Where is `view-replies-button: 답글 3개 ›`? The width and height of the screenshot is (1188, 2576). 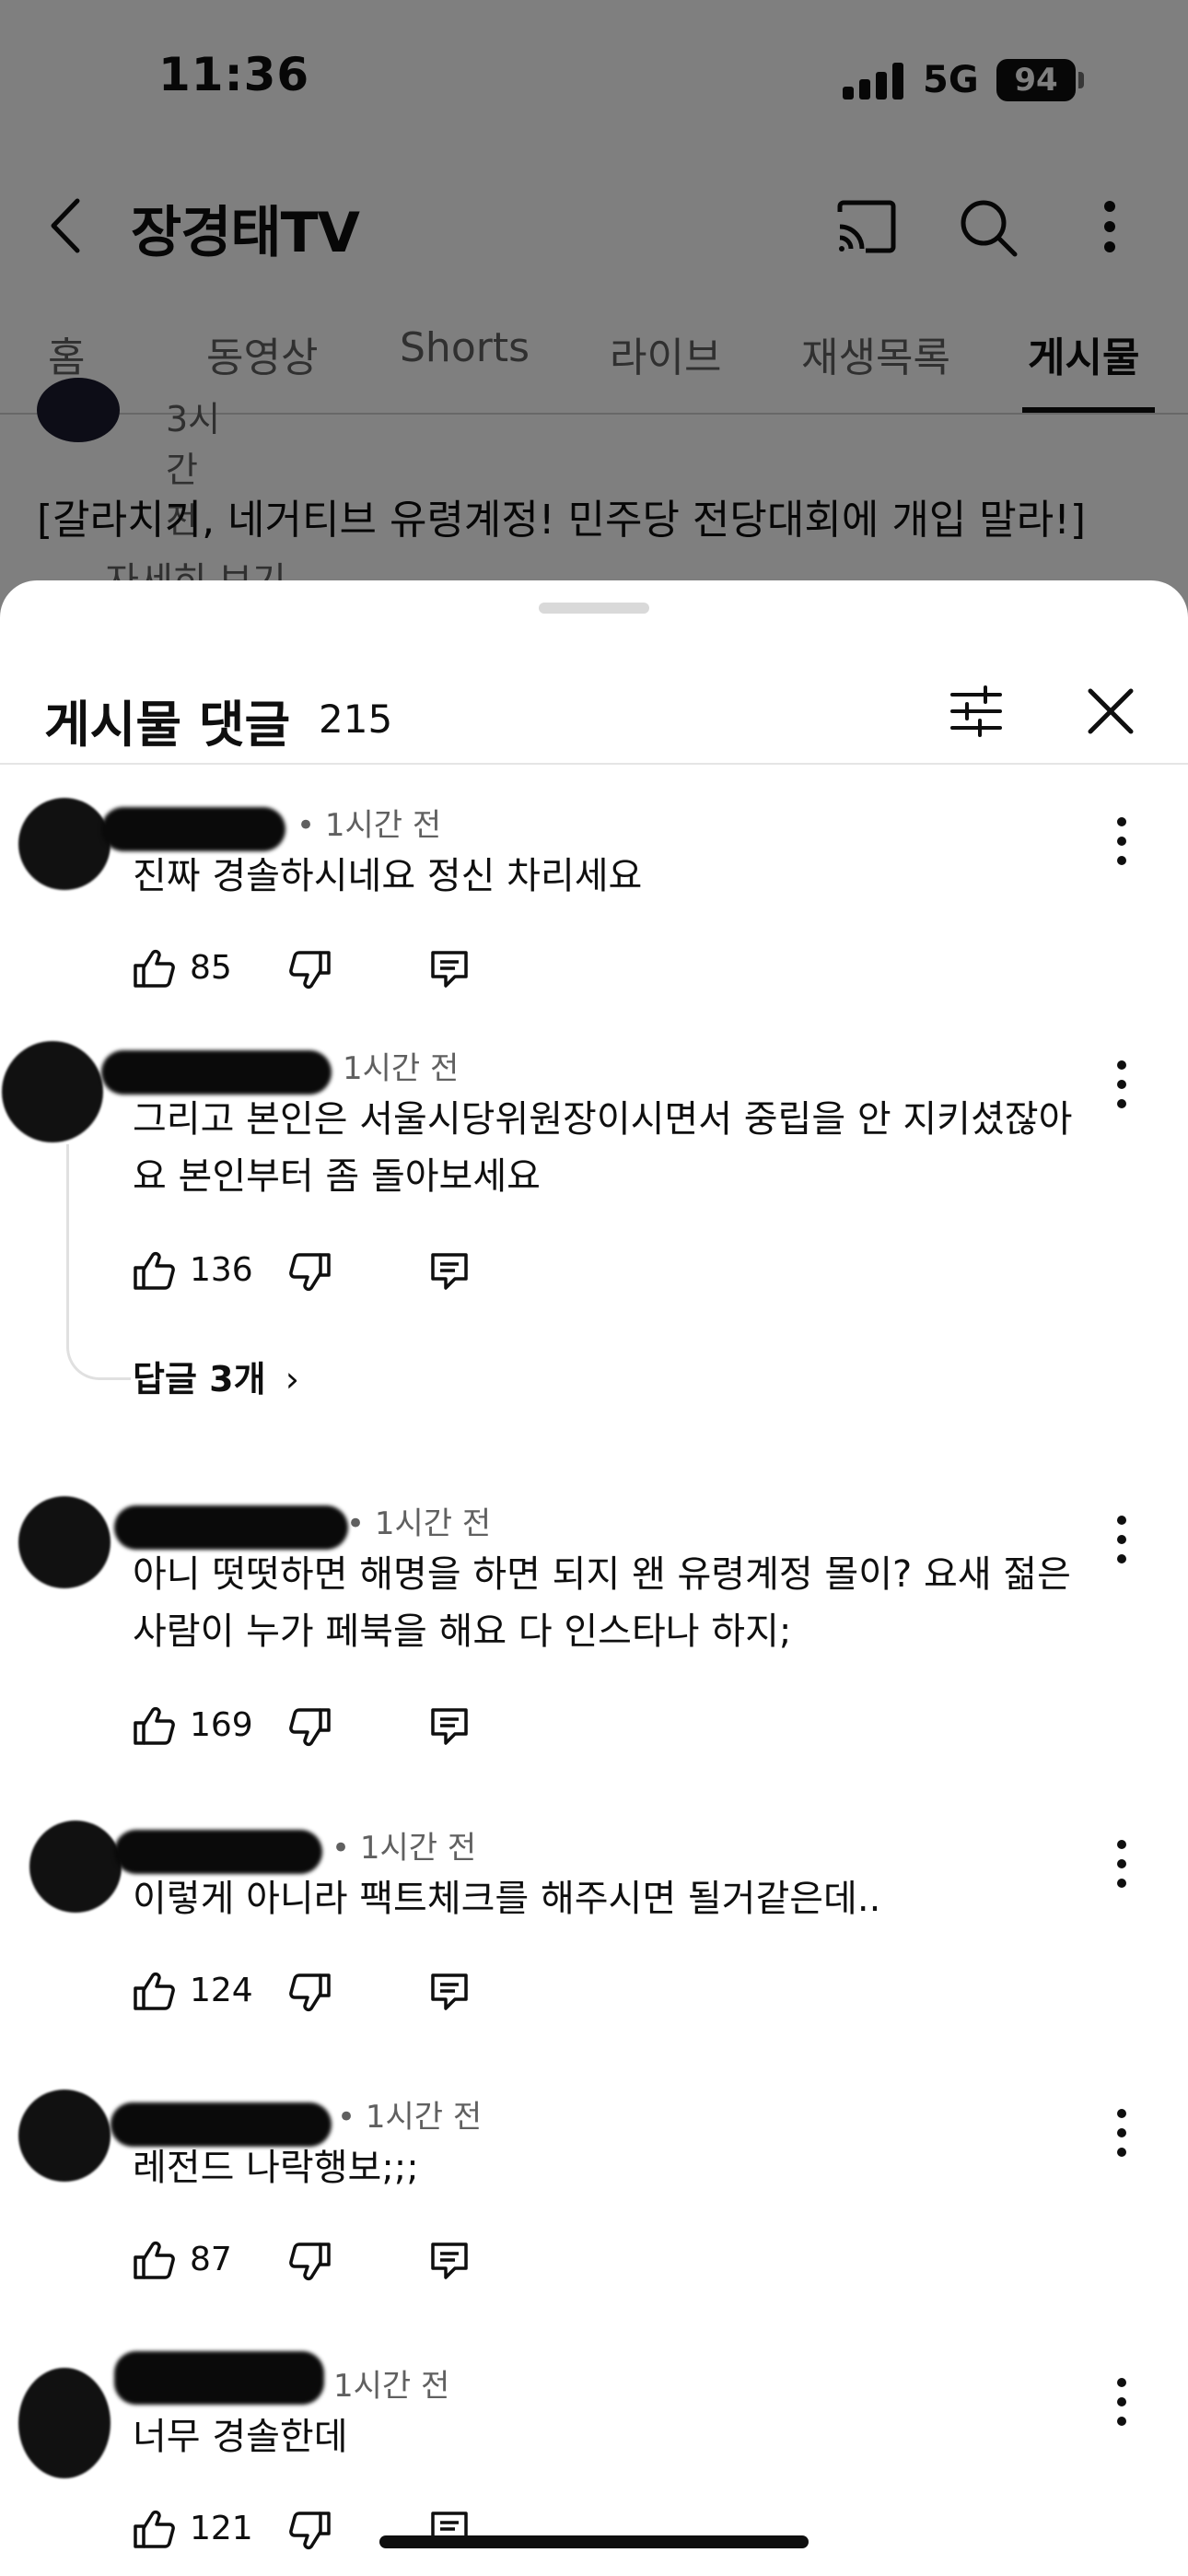
view-replies-button: 답글 3개 › is located at coordinates (216, 1376).